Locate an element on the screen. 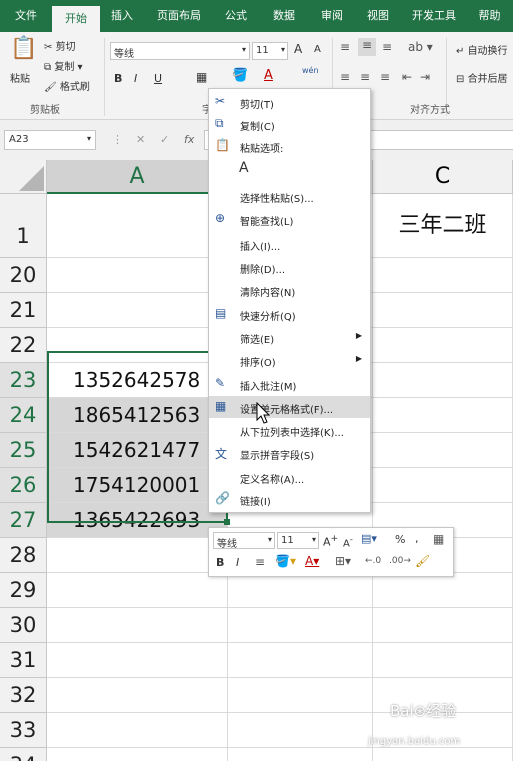 Image resolution: width=513 pixels, height=761 pixels. function-icon: fx is located at coordinates (189, 139).